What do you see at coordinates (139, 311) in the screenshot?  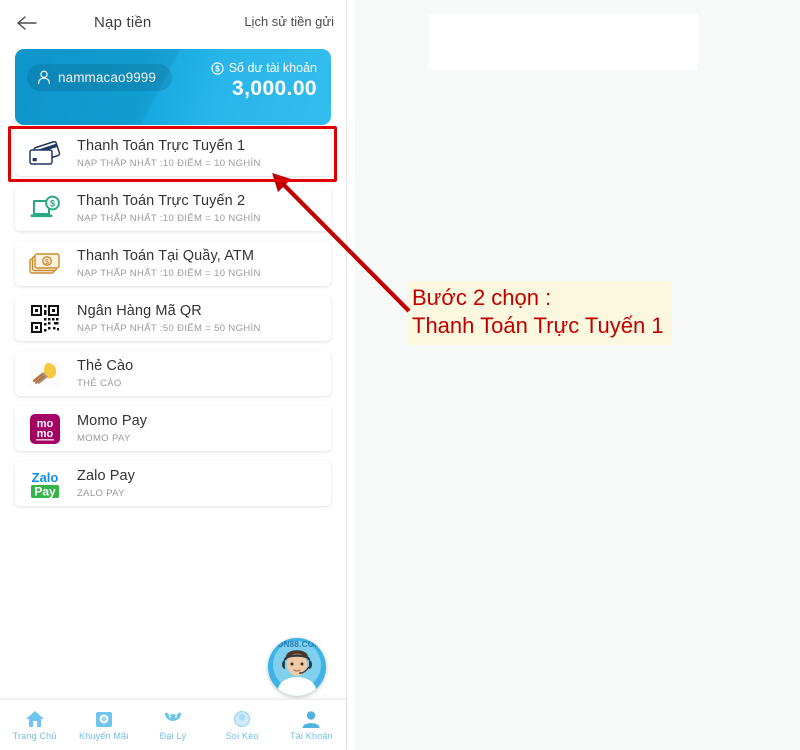 I see `payment-method-title: Ngân Hàng Mã QR` at bounding box center [139, 311].